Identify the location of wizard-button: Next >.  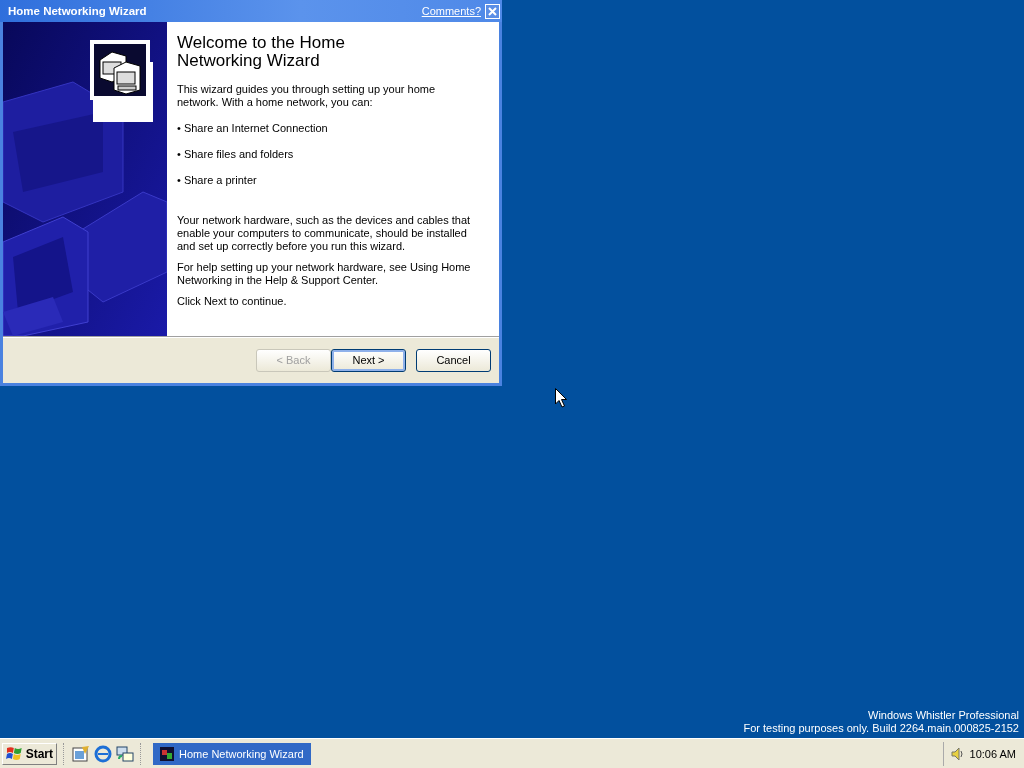
(368, 360).